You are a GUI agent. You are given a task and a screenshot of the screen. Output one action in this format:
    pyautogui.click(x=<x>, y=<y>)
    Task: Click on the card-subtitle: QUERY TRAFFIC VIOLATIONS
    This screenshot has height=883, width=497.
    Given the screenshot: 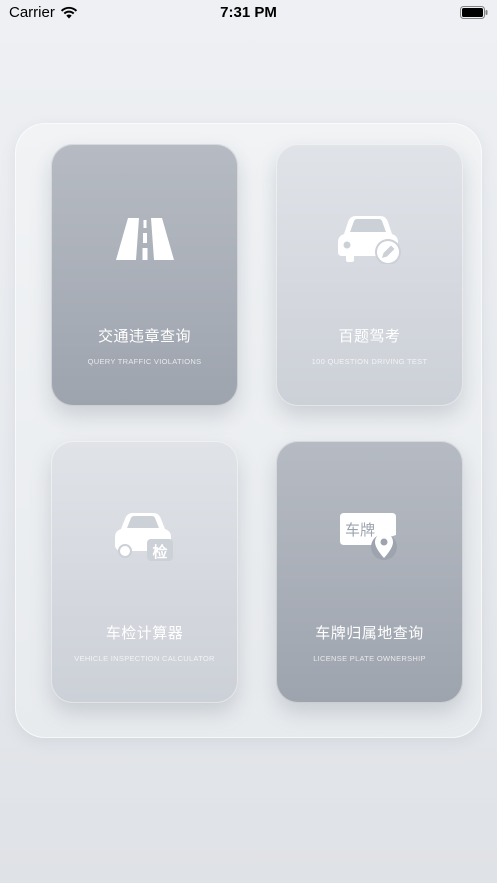 What is the action you would take?
    pyautogui.click(x=144, y=361)
    